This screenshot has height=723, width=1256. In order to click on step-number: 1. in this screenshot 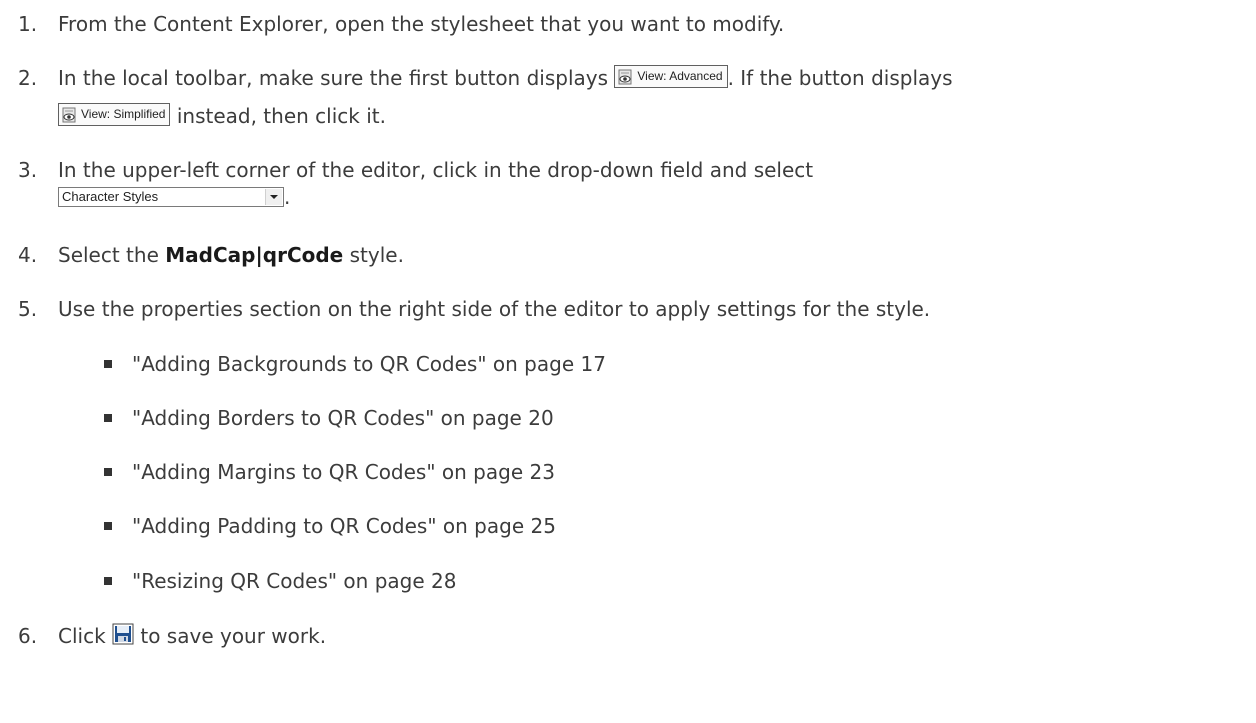, I will do `click(28, 24)`.